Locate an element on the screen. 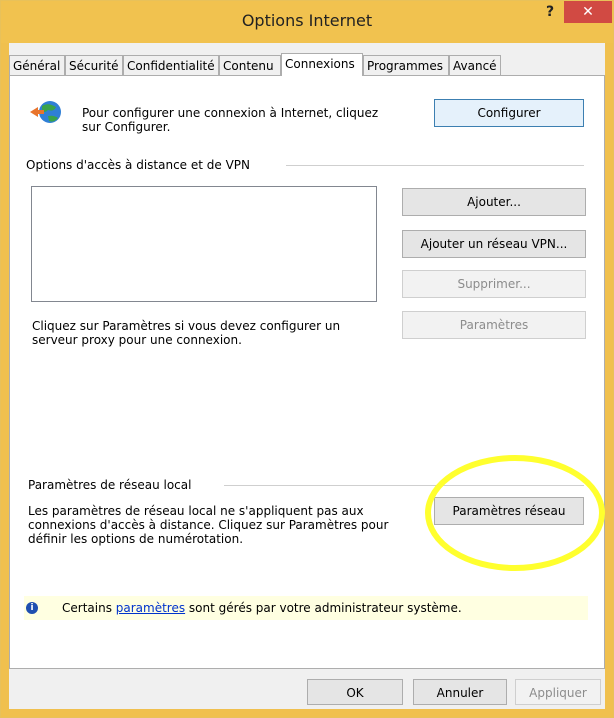 The height and width of the screenshot is (718, 614). admin-info-before: Certains is located at coordinates (89, 608).